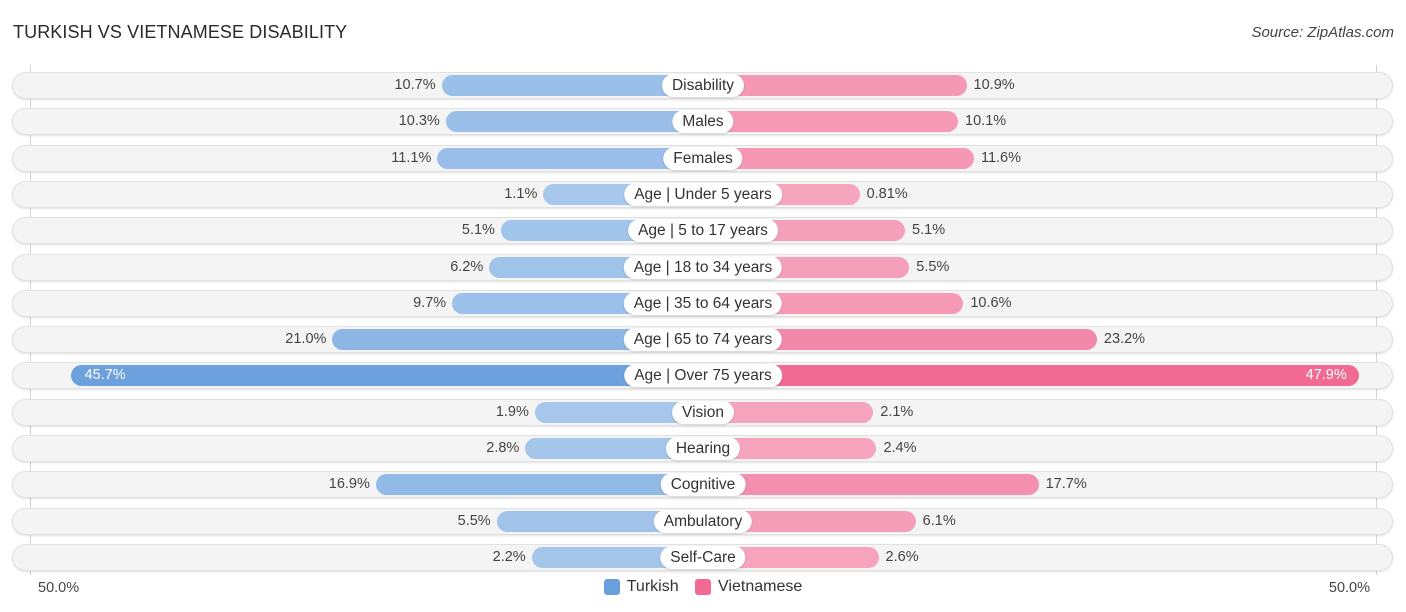 This screenshot has height=612, width=1406. Describe the element at coordinates (887, 193) in the screenshot. I see `value-label-vietnamese: 0.81%` at that location.